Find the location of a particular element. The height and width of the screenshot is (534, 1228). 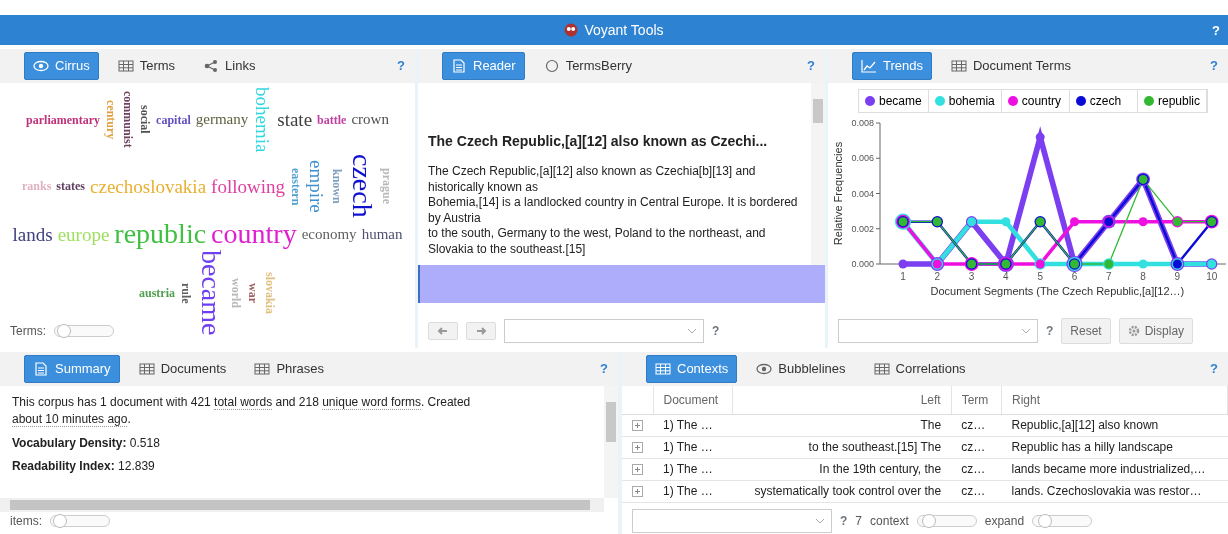

legend-label: became is located at coordinates (900, 101).